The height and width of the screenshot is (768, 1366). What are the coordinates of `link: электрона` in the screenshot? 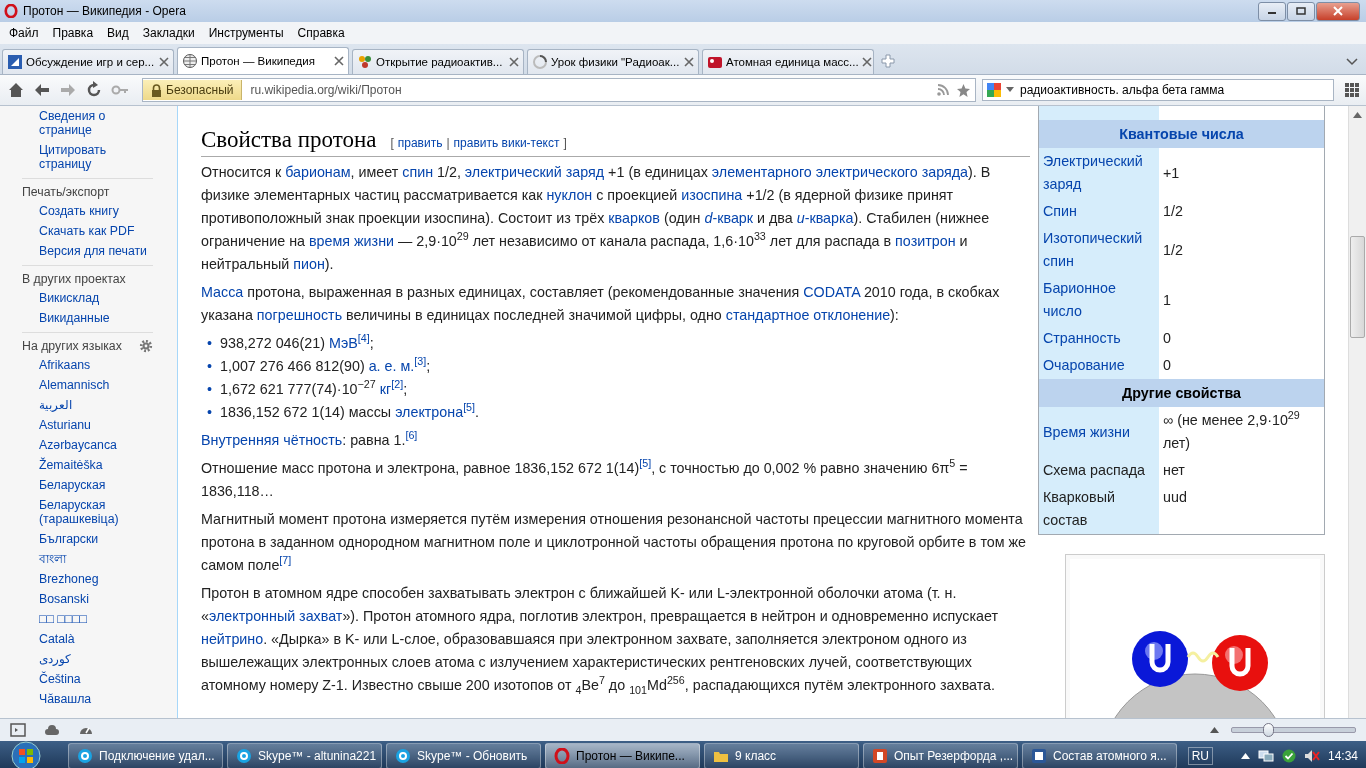 It's located at (429, 412).